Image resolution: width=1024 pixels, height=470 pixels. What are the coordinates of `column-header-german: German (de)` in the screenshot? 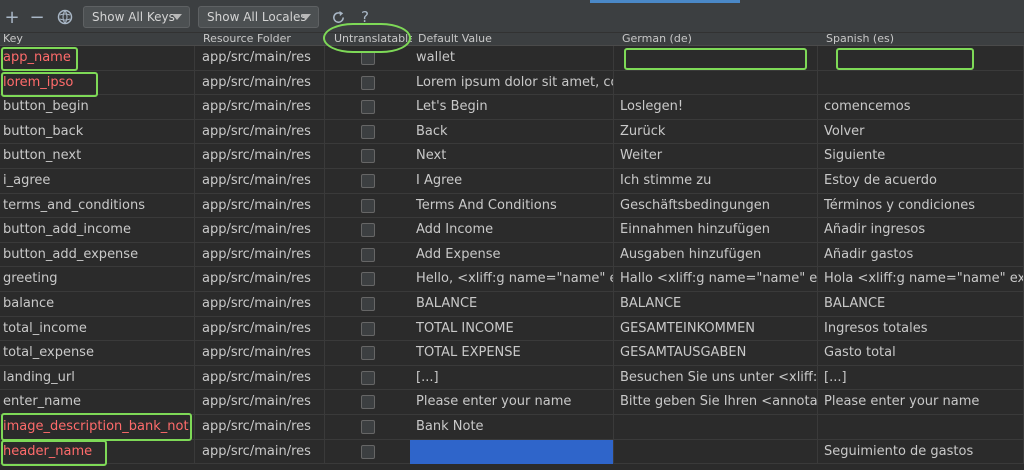 It's located at (717, 39).